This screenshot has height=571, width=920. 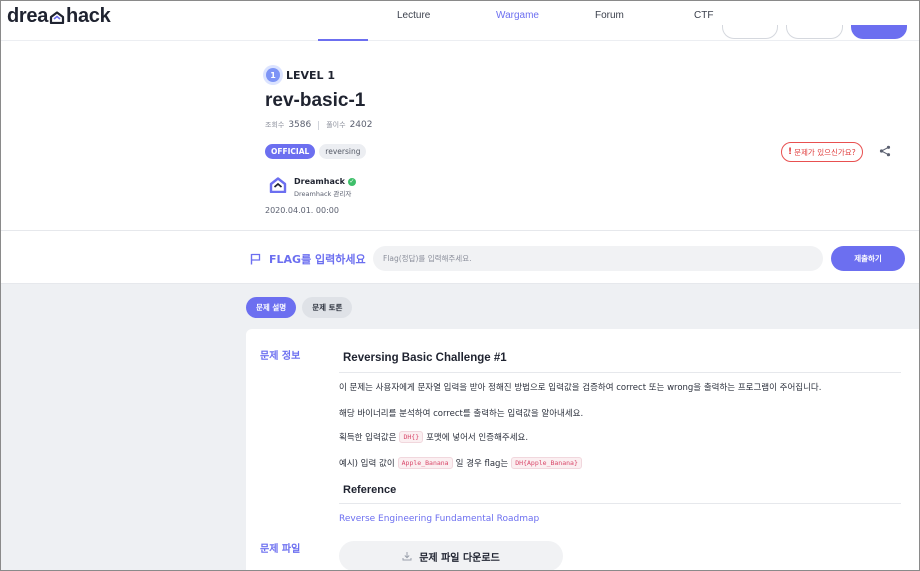 I want to click on publish-date: 2020.04.01. 00:00, so click(x=302, y=210).